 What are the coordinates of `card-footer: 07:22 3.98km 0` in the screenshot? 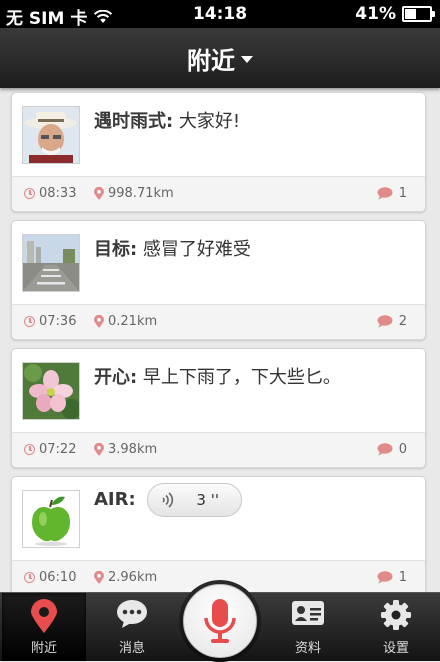 It's located at (218, 449).